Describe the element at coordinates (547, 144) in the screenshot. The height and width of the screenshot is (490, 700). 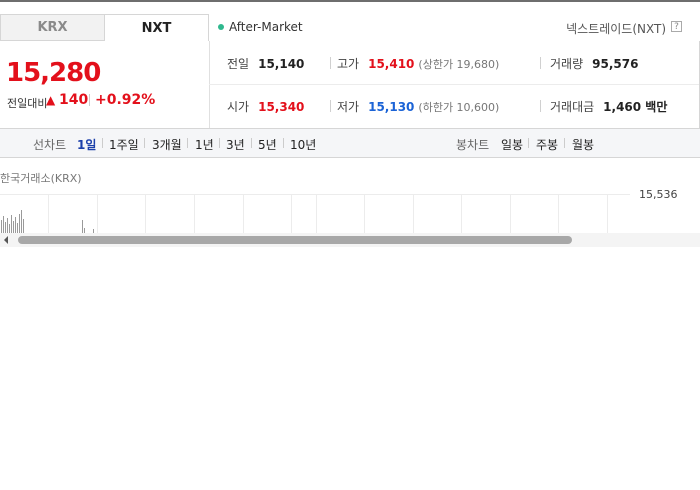
I see `period-weekly: 주봉` at that location.